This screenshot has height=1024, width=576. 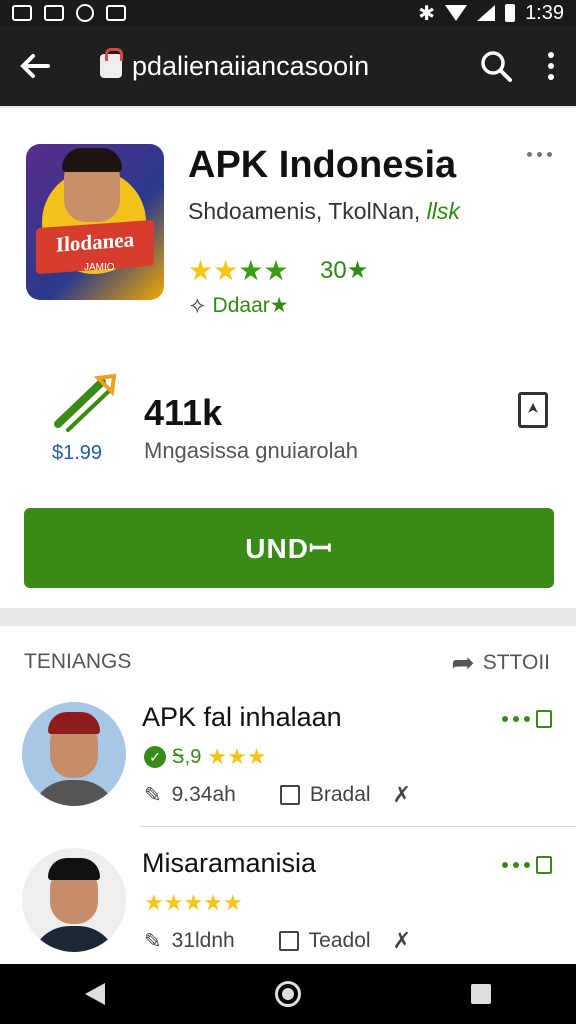 I want to click on review-rating: ★★★★★, so click(x=193, y=903).